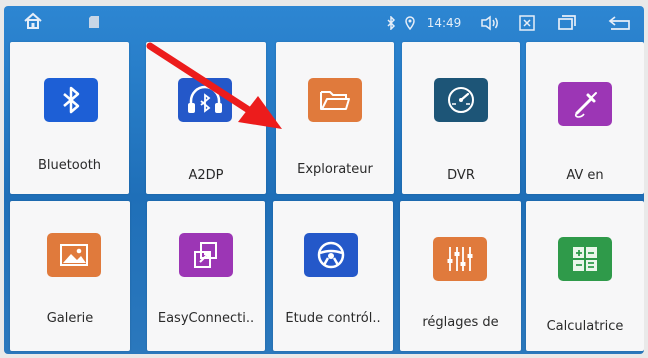  What do you see at coordinates (70, 318) in the screenshot?
I see `app-label: Galerie` at bounding box center [70, 318].